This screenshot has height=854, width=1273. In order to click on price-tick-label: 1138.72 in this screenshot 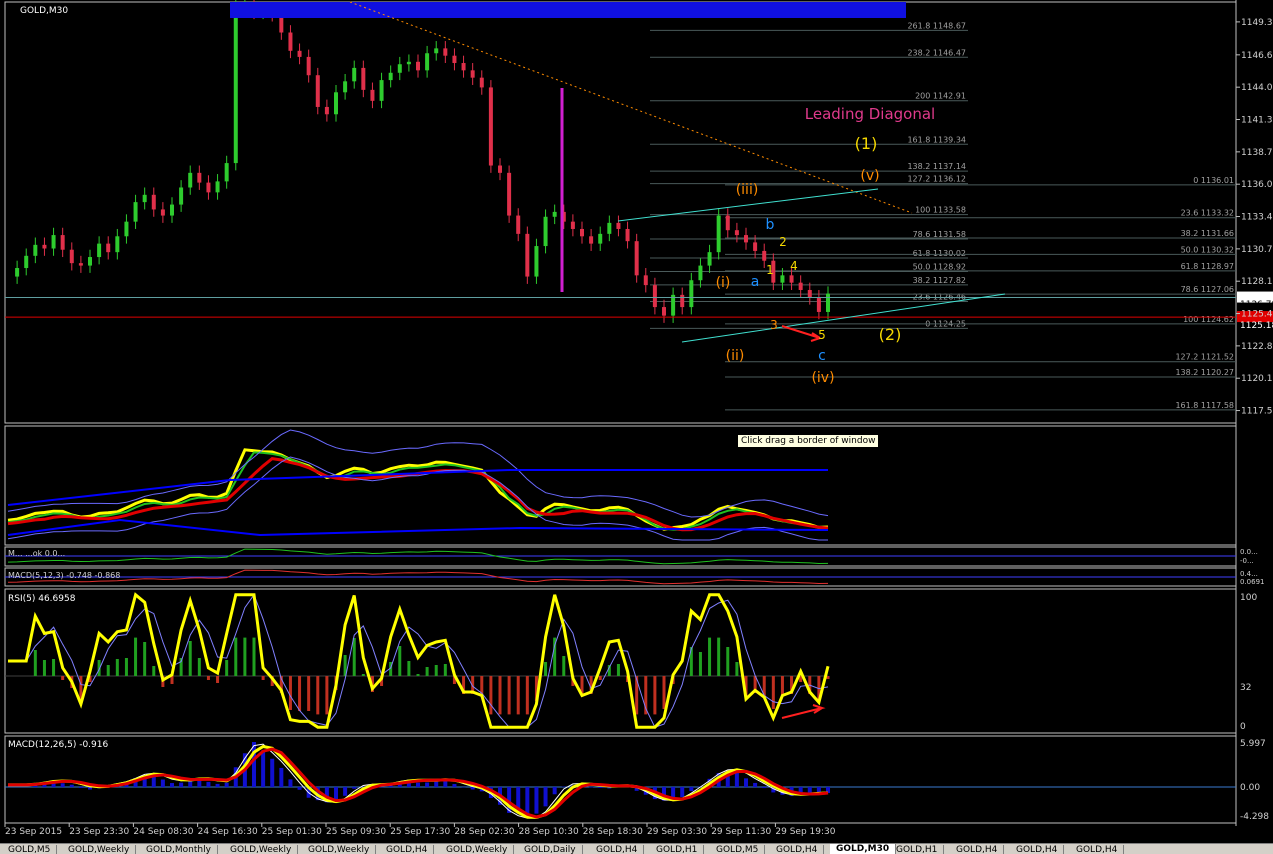, I will do `click(1257, 153)`.